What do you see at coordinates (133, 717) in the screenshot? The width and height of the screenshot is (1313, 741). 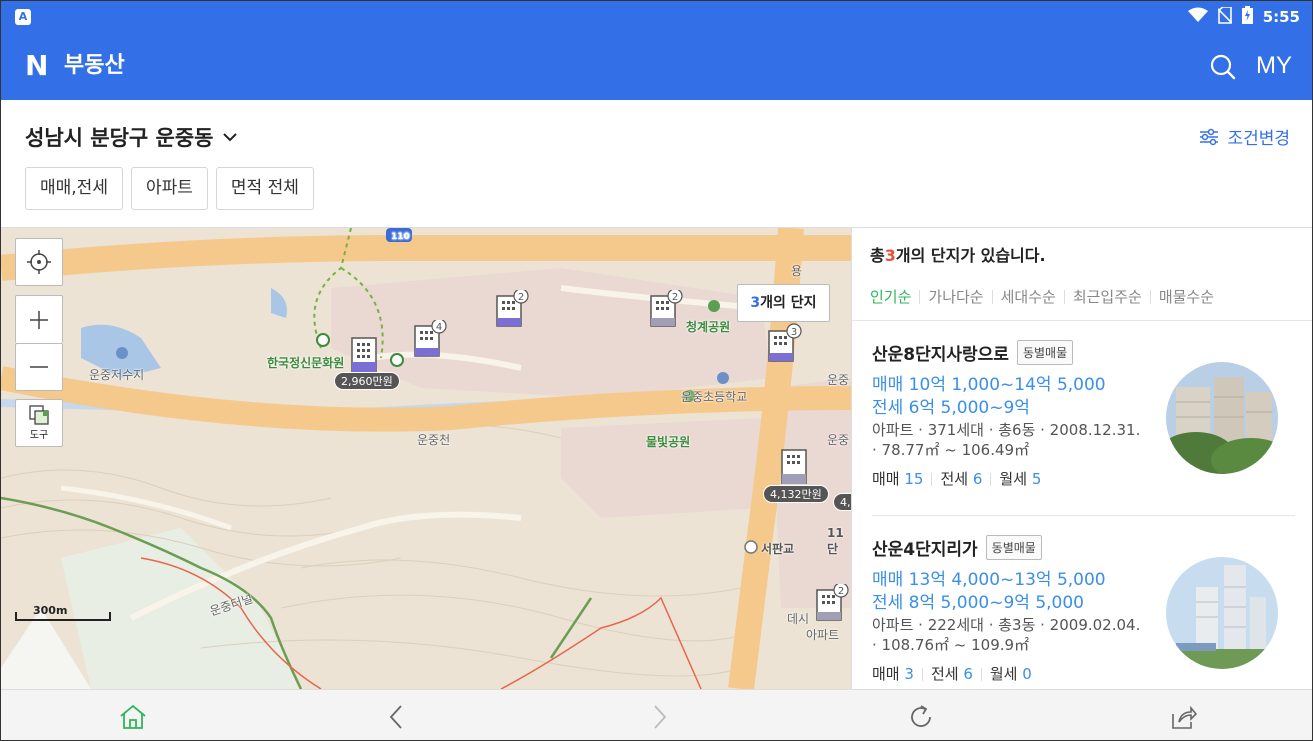 I see `home-icon` at bounding box center [133, 717].